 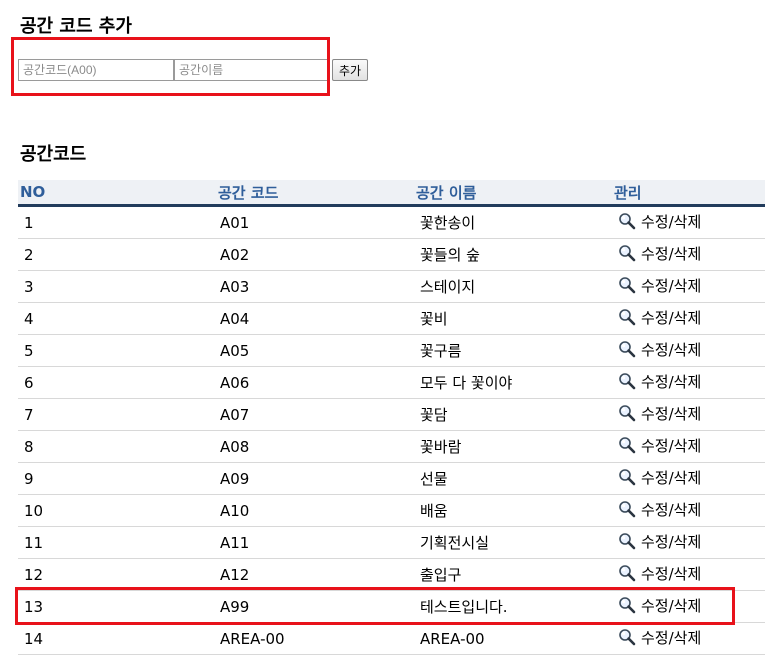 What do you see at coordinates (315, 382) in the screenshot?
I see `cell-space-code: A06` at bounding box center [315, 382].